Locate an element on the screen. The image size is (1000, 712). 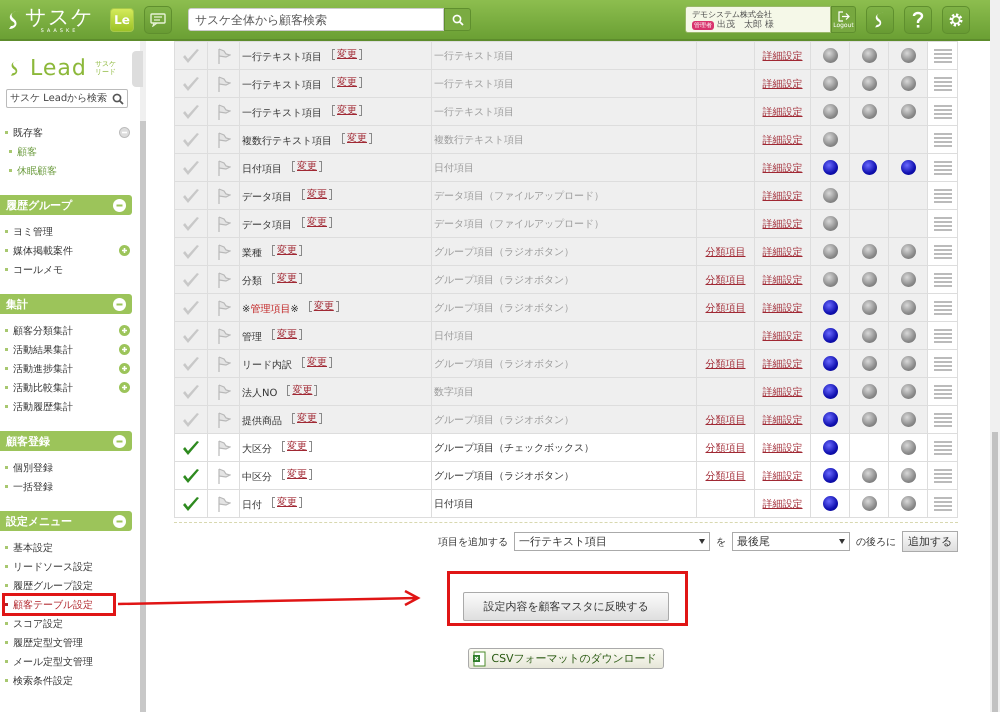
menu-item: 活動結果集計 is located at coordinates (39, 349).